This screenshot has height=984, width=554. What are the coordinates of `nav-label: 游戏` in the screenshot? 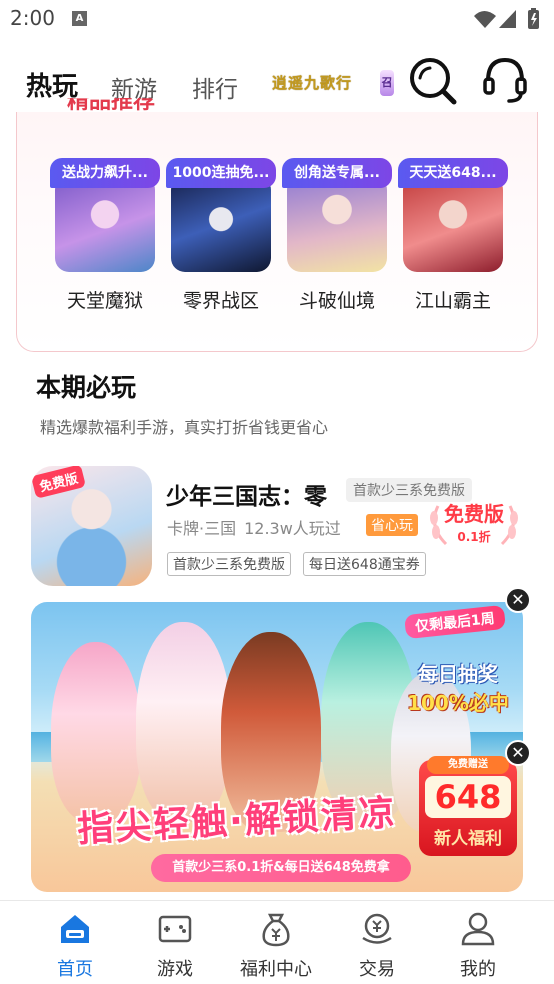 It's located at (175, 969).